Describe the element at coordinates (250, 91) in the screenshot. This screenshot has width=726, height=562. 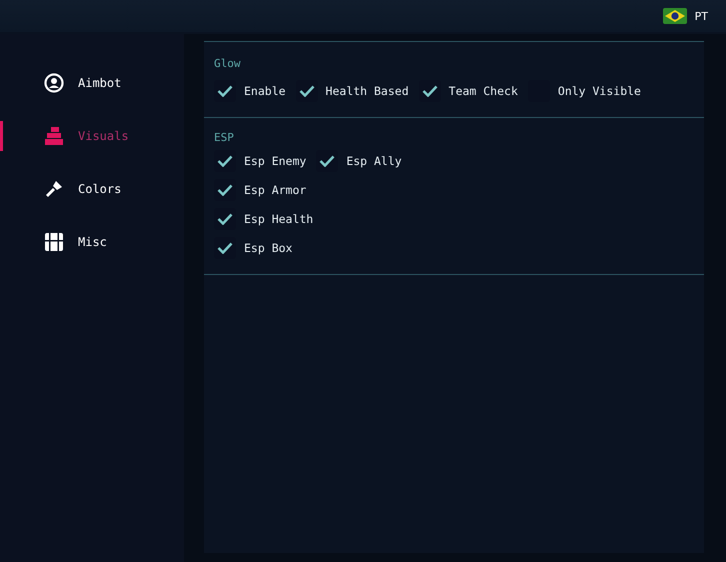
I see `checkbox: Enable` at that location.